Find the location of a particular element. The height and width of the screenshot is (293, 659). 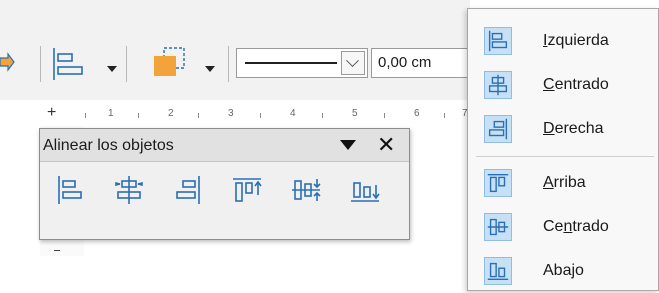

menu-item-align-left: Izquierda is located at coordinates (563, 41).